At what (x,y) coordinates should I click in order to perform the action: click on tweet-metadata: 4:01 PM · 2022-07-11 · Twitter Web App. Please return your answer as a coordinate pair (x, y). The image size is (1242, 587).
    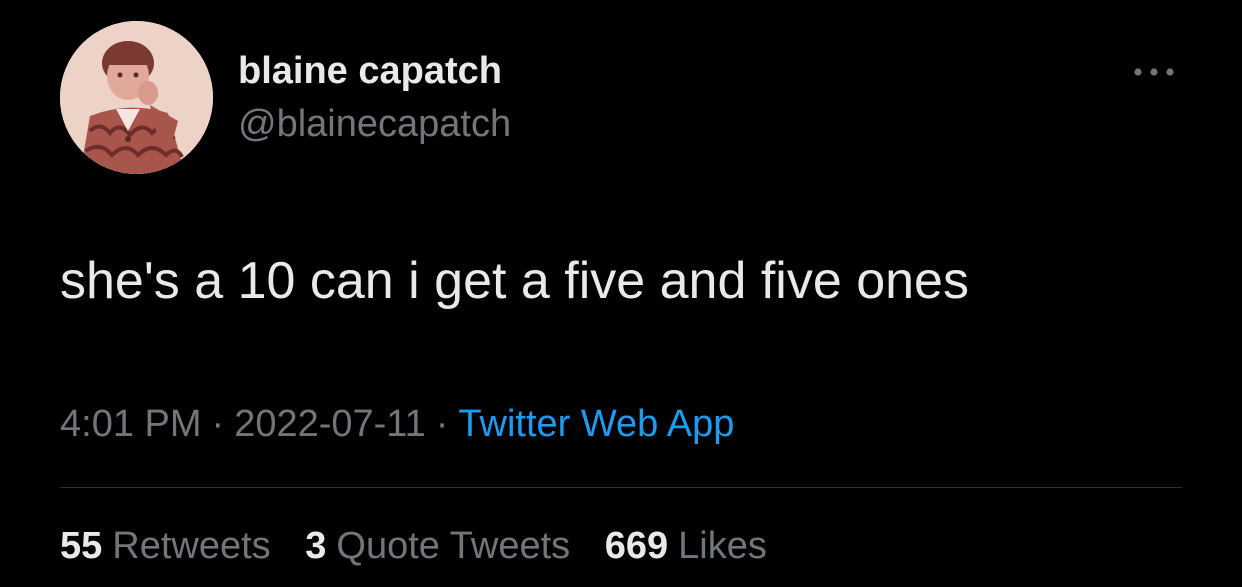
    Looking at the image, I should click on (397, 424).